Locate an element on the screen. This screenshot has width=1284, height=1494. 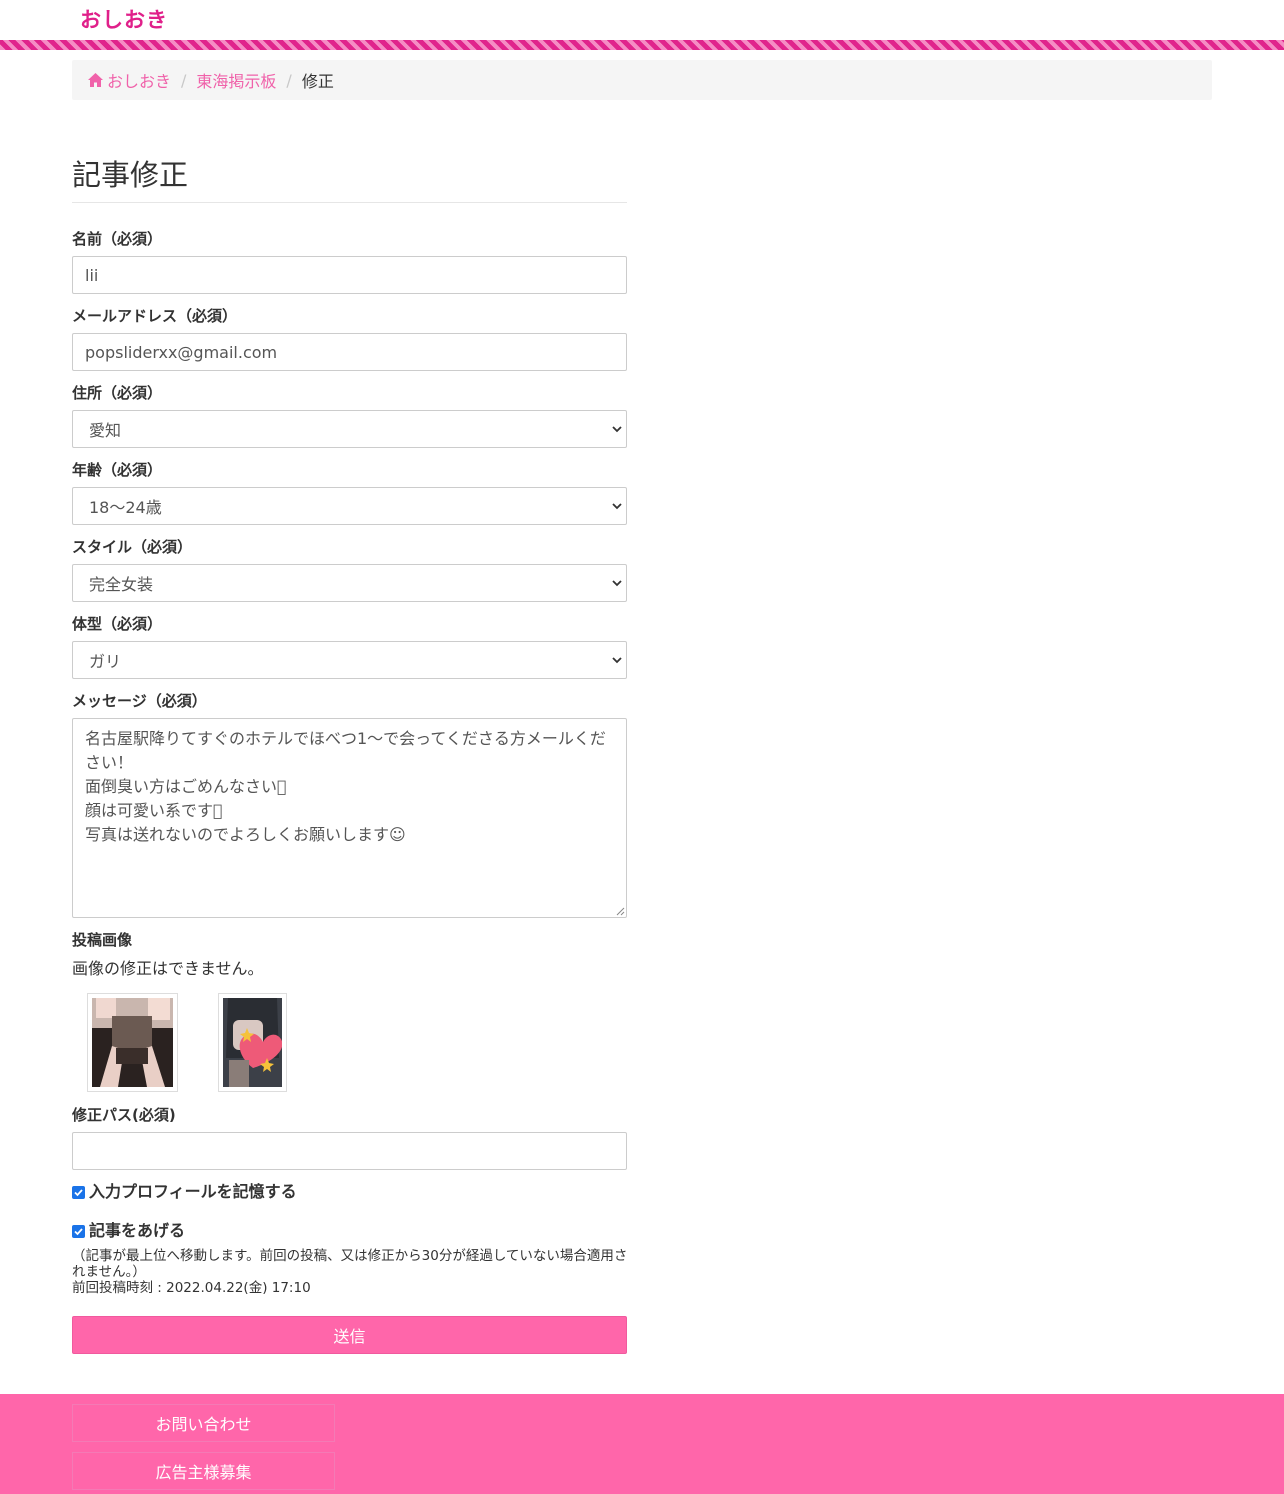
body-type-selected-value: ガリ is located at coordinates (105, 661).